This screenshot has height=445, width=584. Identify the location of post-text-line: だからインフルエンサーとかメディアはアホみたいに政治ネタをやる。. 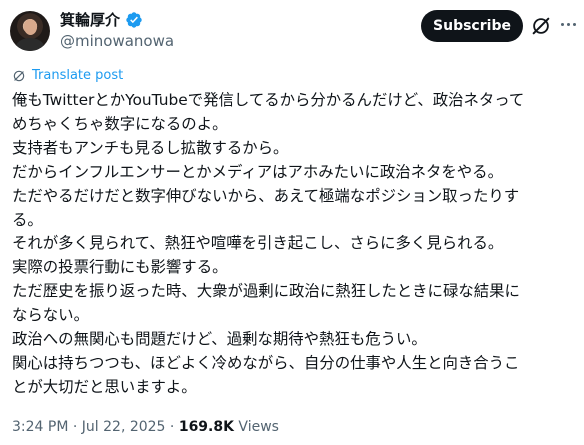
(257, 171).